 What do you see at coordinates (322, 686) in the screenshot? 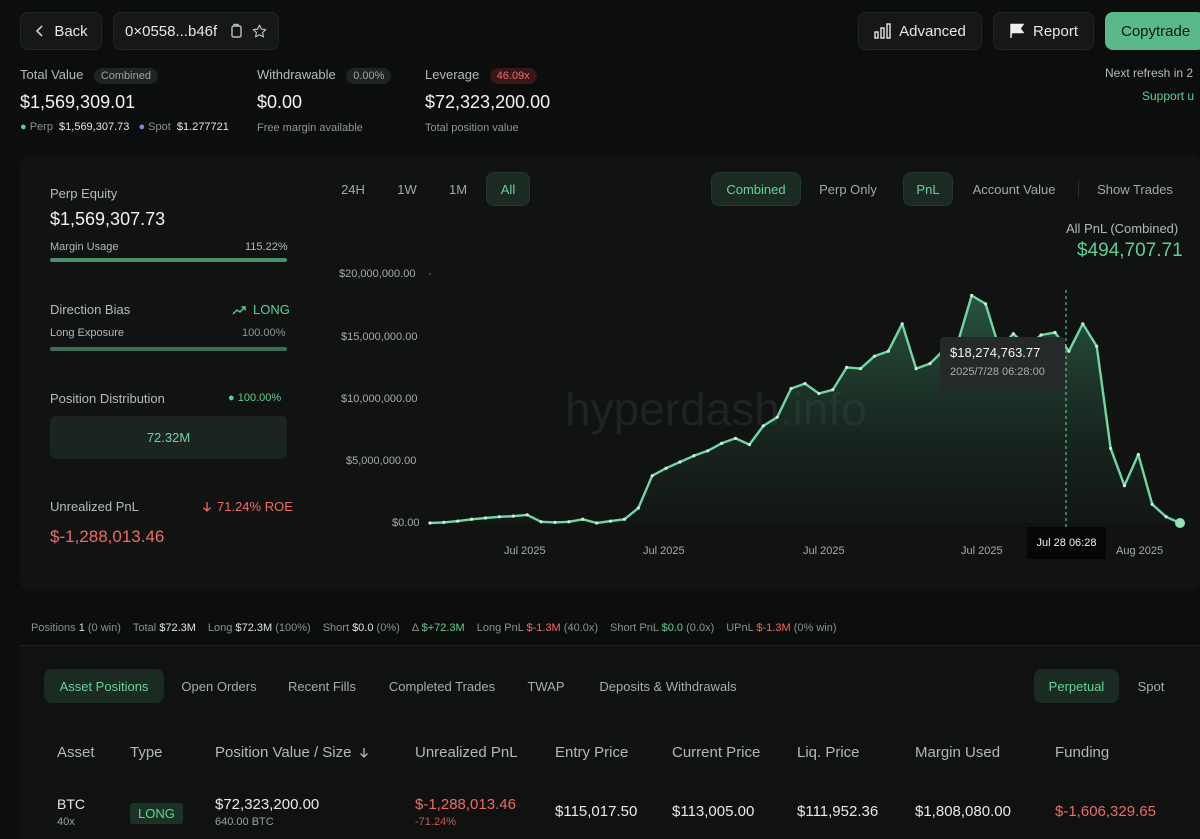
I see `tab-recent-fills: Recent Fills` at bounding box center [322, 686].